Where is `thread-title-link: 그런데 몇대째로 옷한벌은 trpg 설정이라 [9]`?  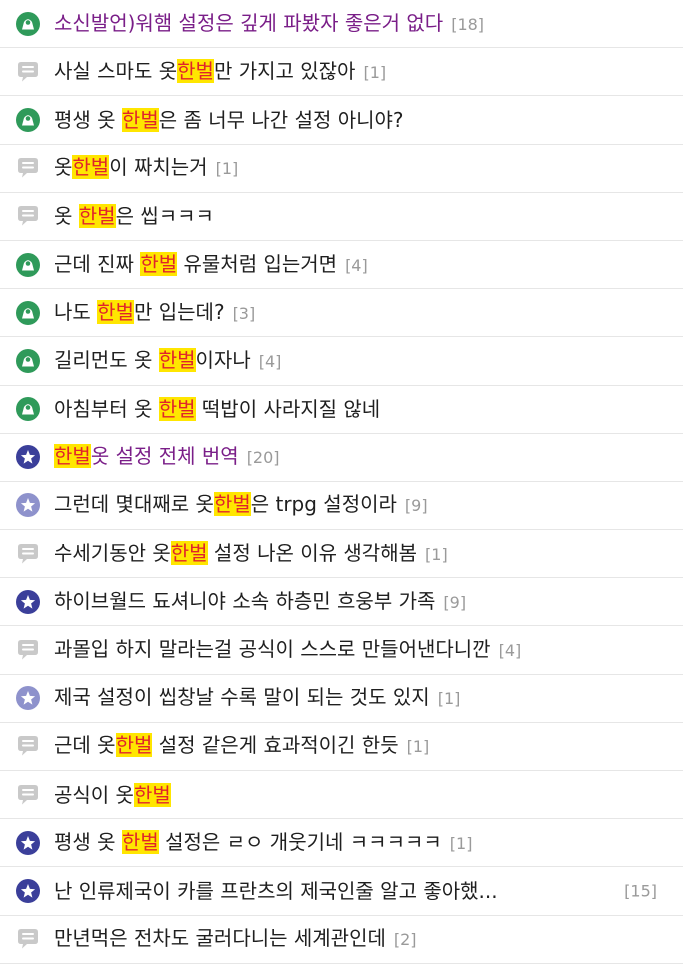 thread-title-link: 그런데 몇대째로 옷한벌은 trpg 설정이라 [9] is located at coordinates (364, 505).